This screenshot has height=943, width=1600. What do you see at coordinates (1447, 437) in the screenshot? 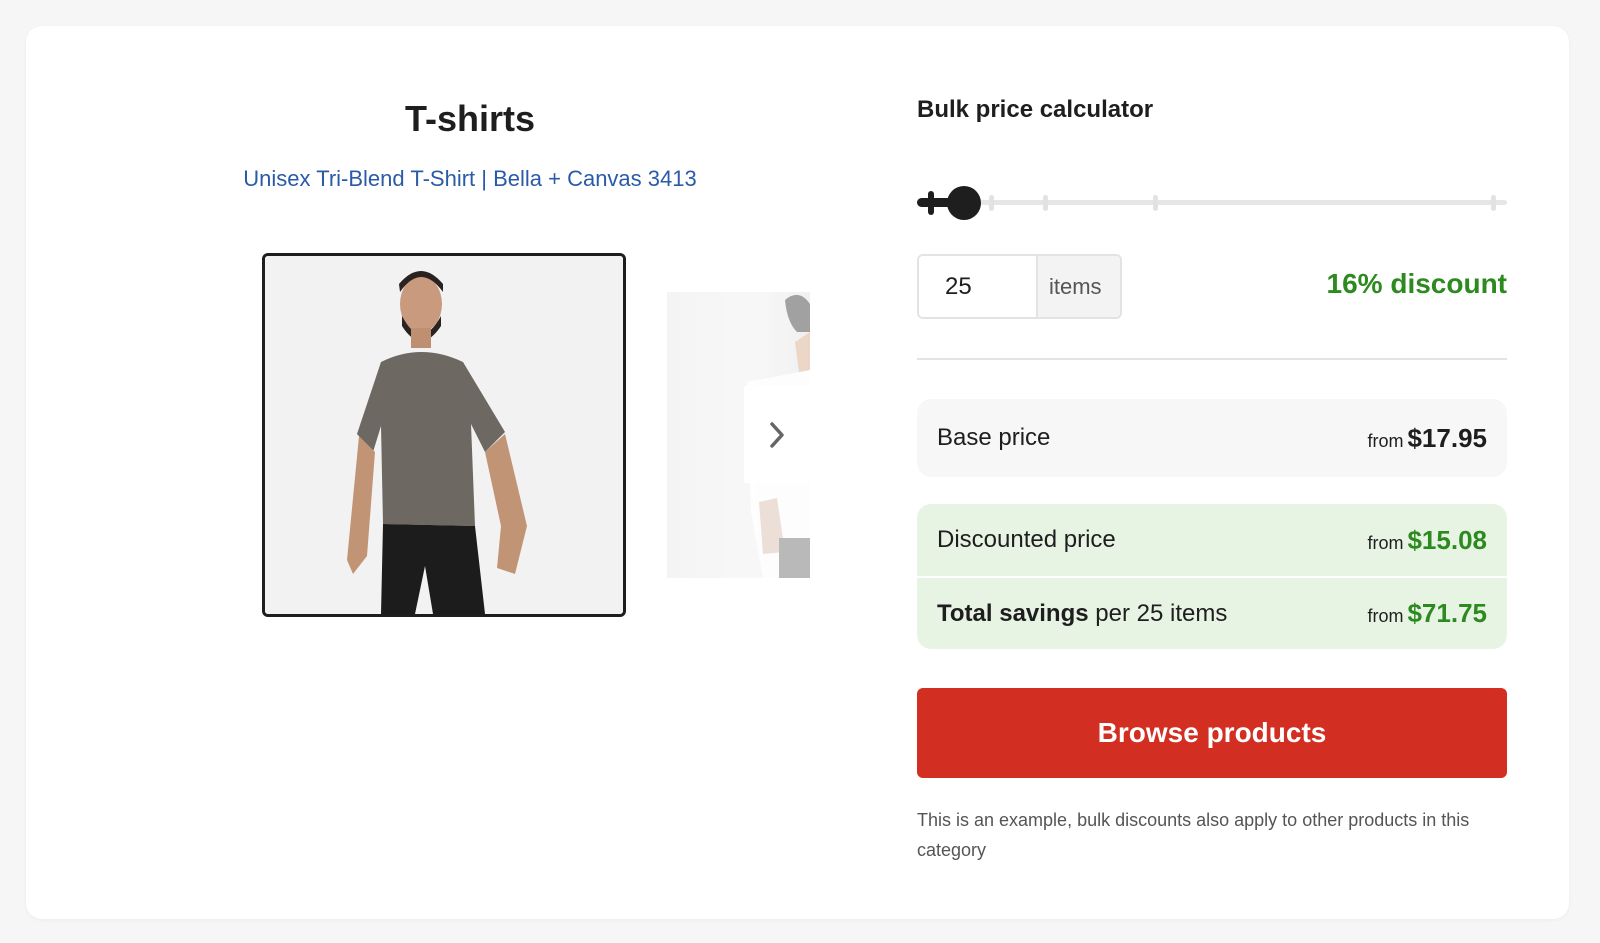
I see `base-price-amount: $17.95` at bounding box center [1447, 437].